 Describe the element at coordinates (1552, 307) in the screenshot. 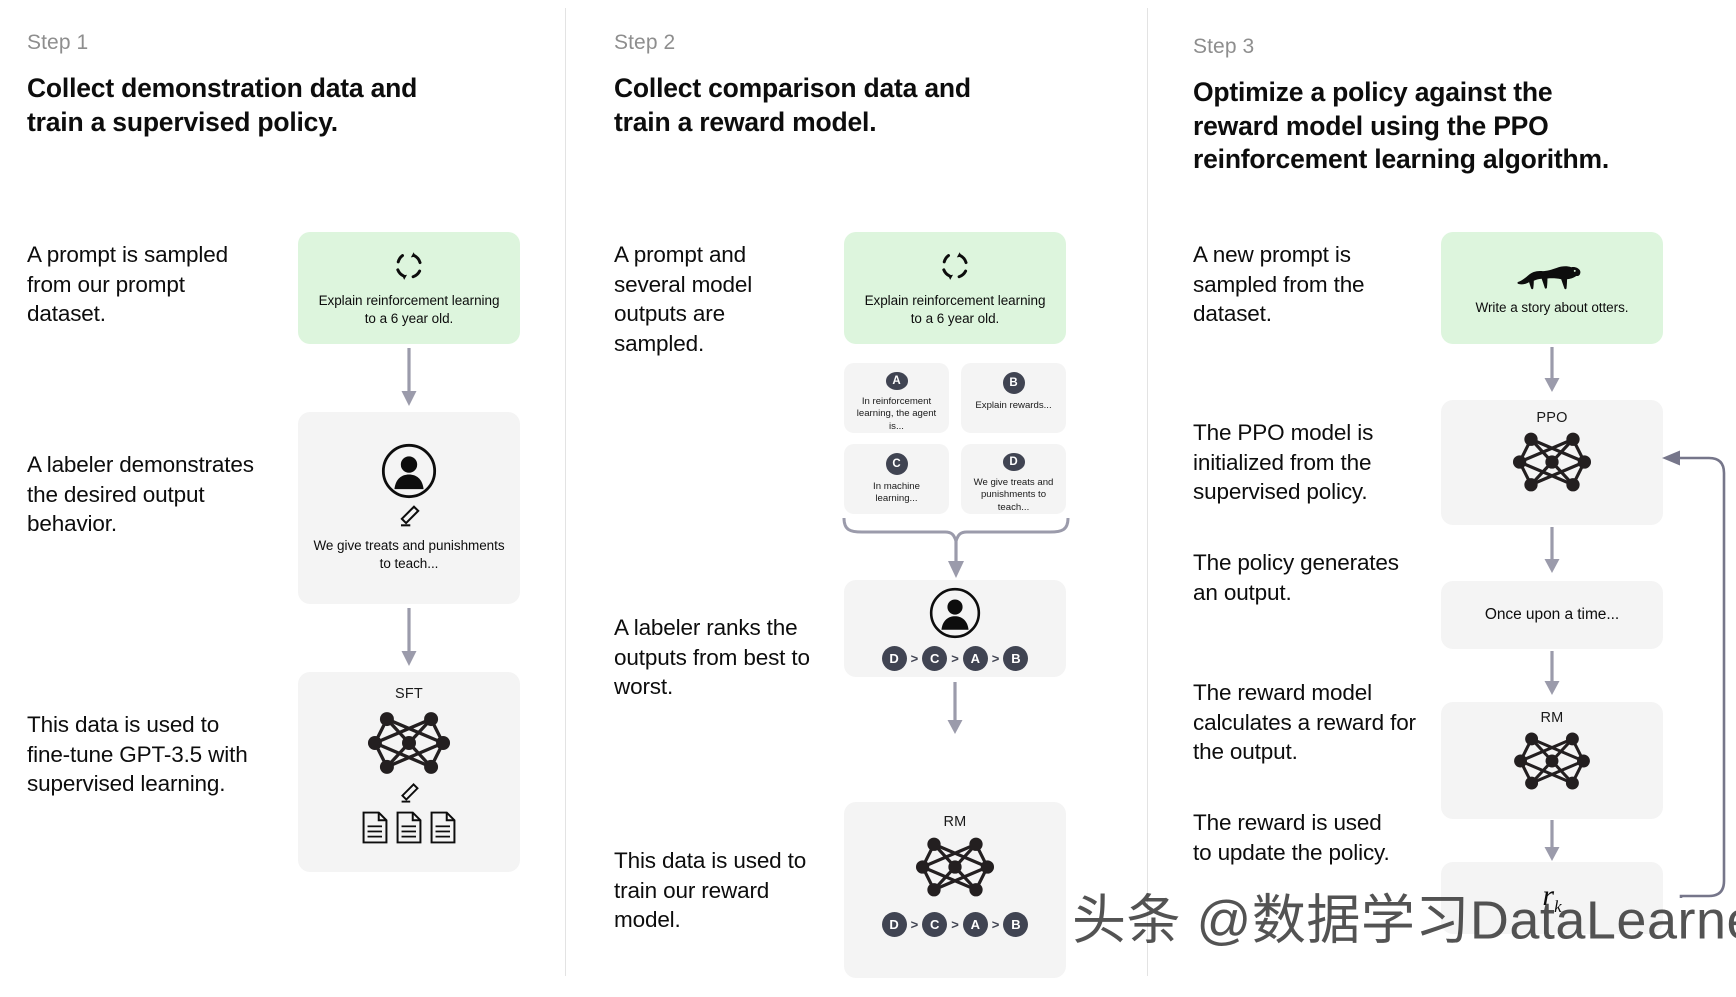

I see `step-3-prompt-text: Write a story about otters.` at that location.